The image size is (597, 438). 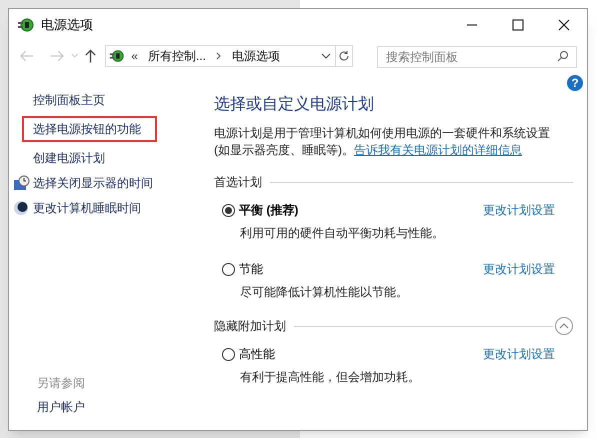 I want to click on plan-name: 节能, so click(x=251, y=269).